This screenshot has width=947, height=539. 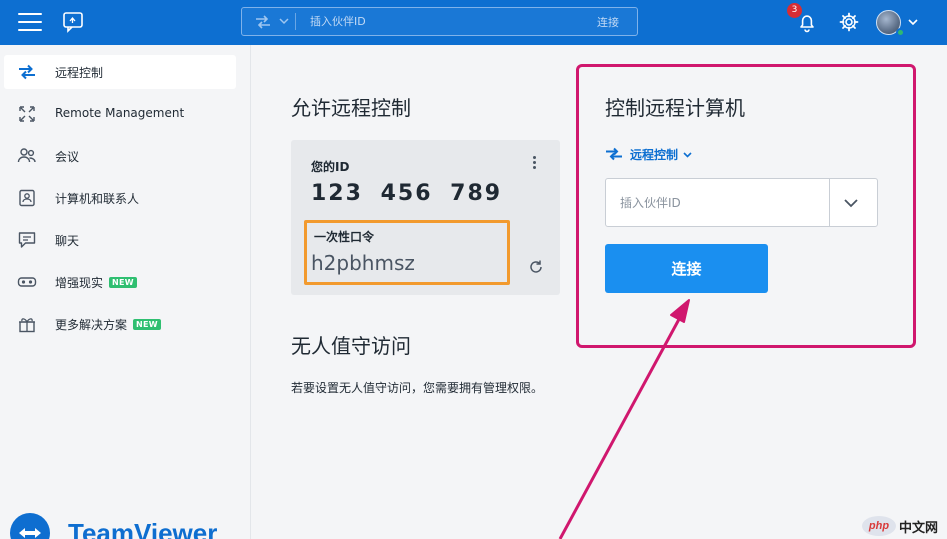 I want to click on sidebar-item-remote-management: Remote Management, so click(x=120, y=114).